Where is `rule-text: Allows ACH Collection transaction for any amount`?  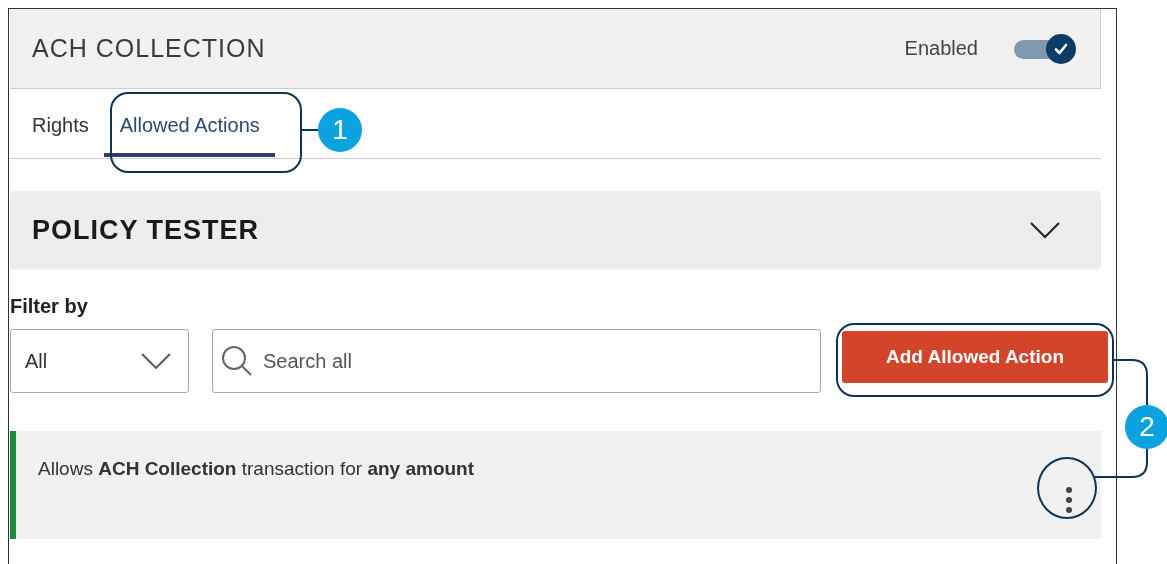 rule-text: Allows ACH Collection transaction for any amount is located at coordinates (256, 469).